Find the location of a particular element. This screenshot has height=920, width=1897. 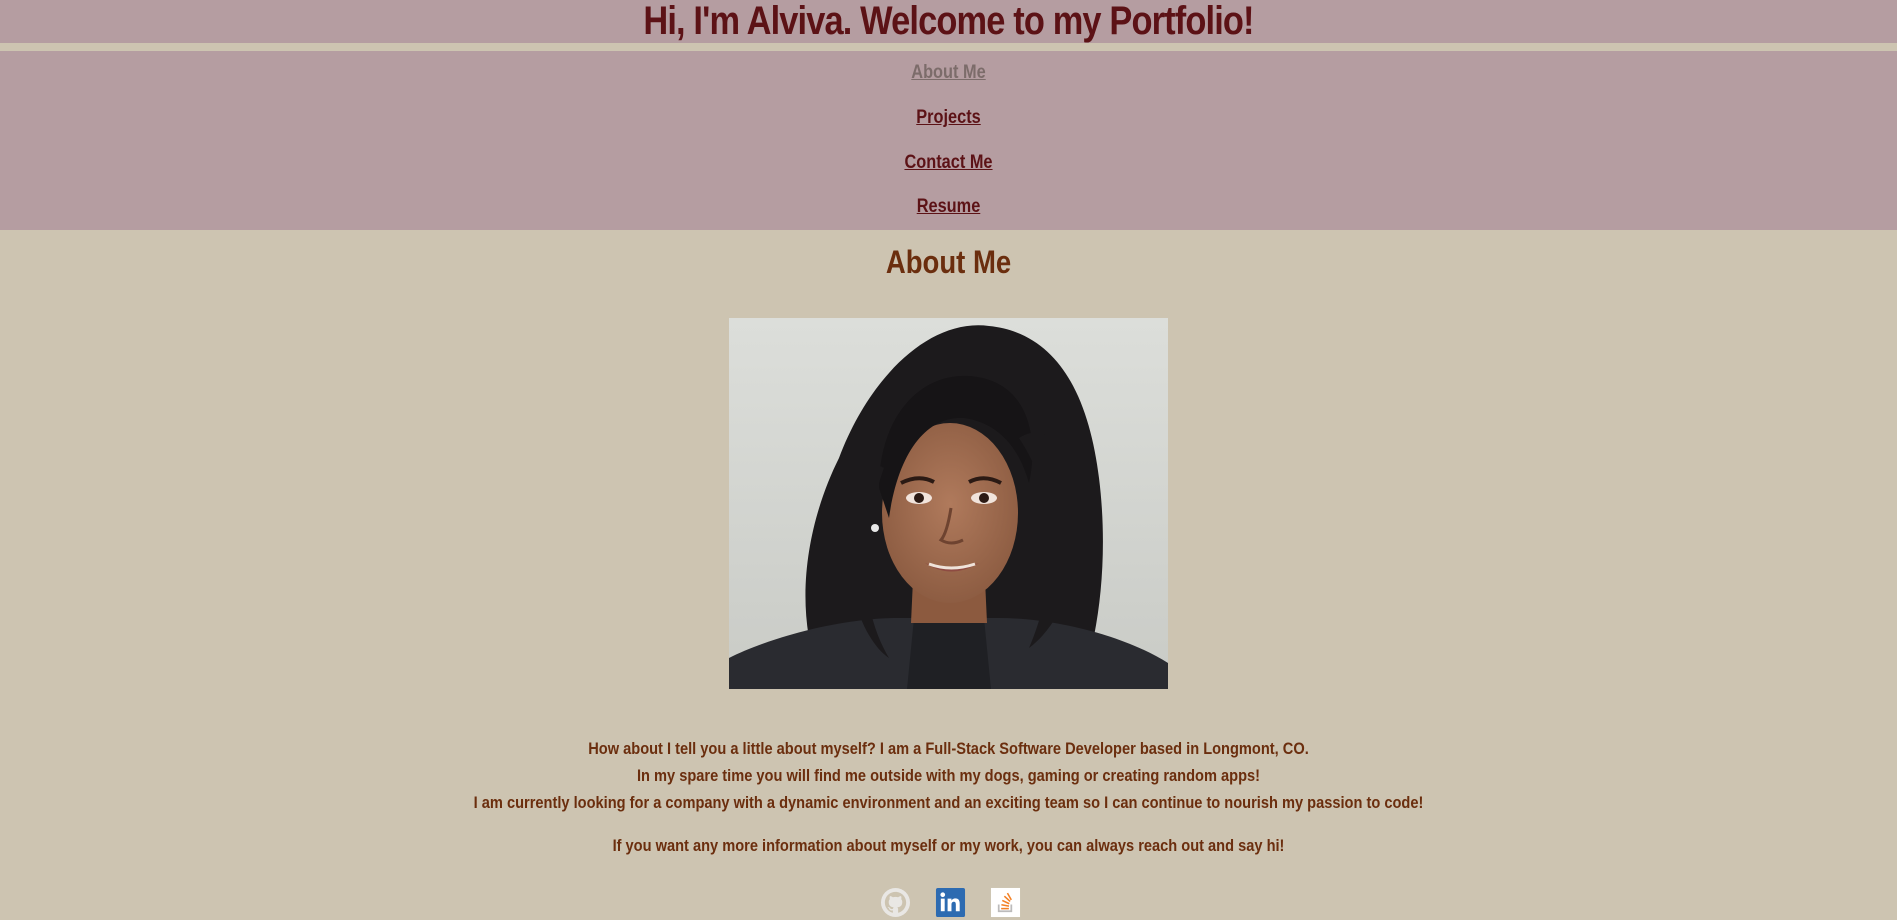

section-title: About Me is located at coordinates (948, 262).